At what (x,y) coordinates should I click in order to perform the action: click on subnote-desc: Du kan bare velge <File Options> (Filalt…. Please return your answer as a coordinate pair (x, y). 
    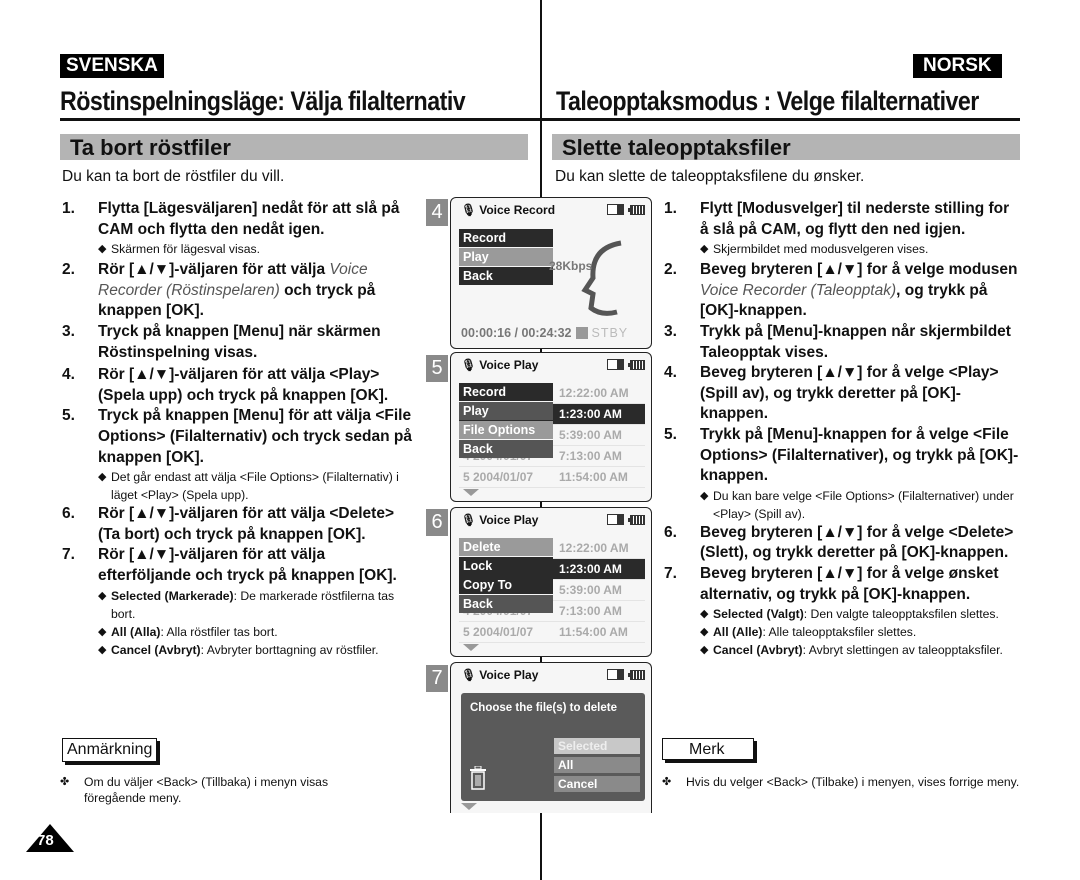
    Looking at the image, I should click on (863, 504).